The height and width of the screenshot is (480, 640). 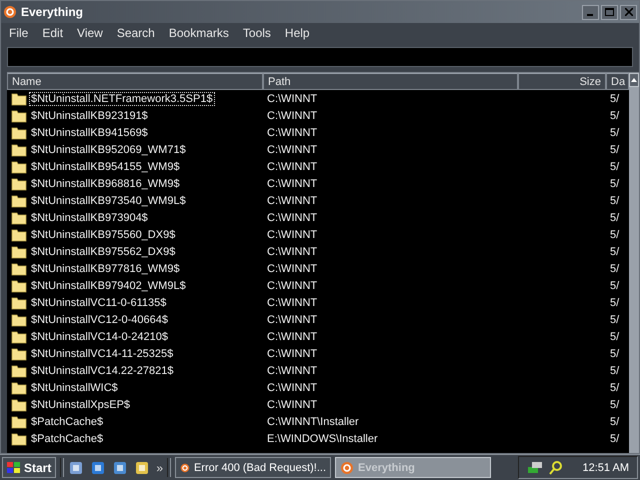 I want to click on menu-item: View, so click(x=90, y=33).